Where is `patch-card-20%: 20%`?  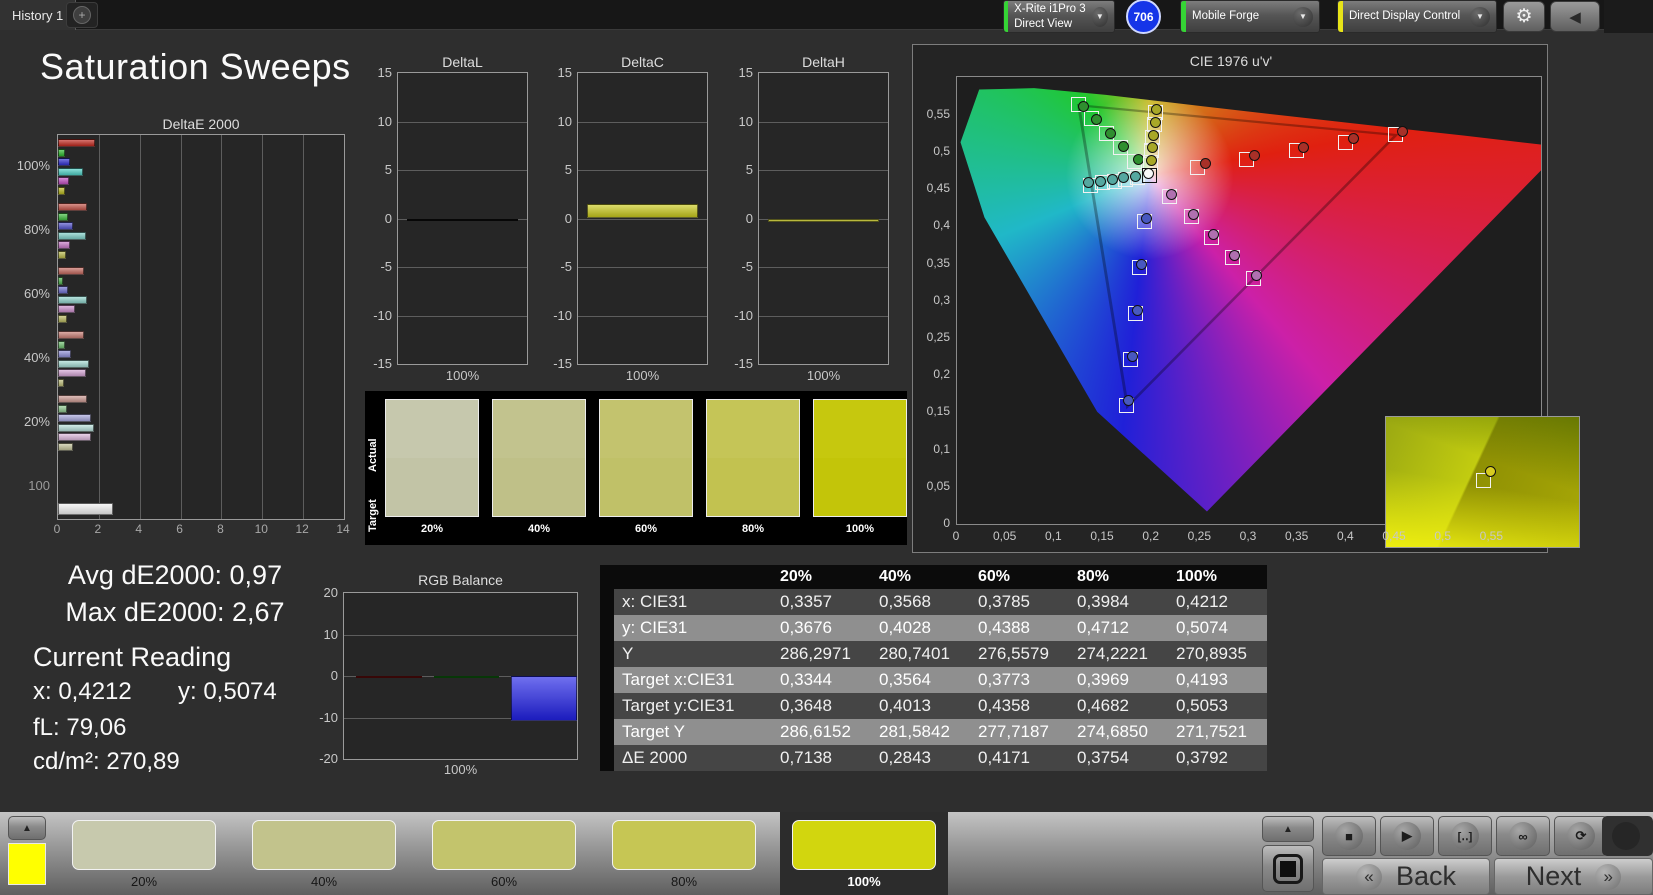
patch-card-20%: 20% is located at coordinates (144, 853).